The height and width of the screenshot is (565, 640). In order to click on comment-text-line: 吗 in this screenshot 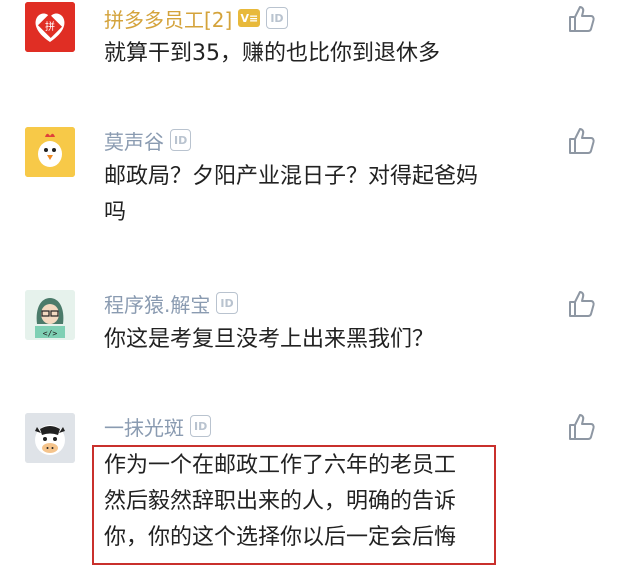, I will do `click(115, 212)`.